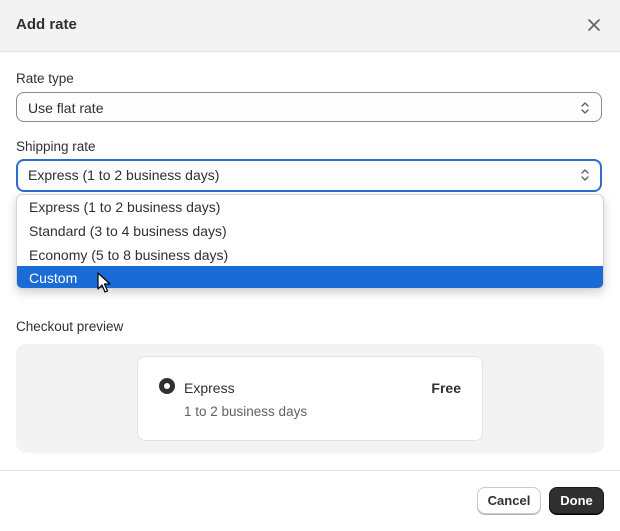 The width and height of the screenshot is (620, 531). What do you see at coordinates (45, 78) in the screenshot?
I see `rate-type-label: Rate type` at bounding box center [45, 78].